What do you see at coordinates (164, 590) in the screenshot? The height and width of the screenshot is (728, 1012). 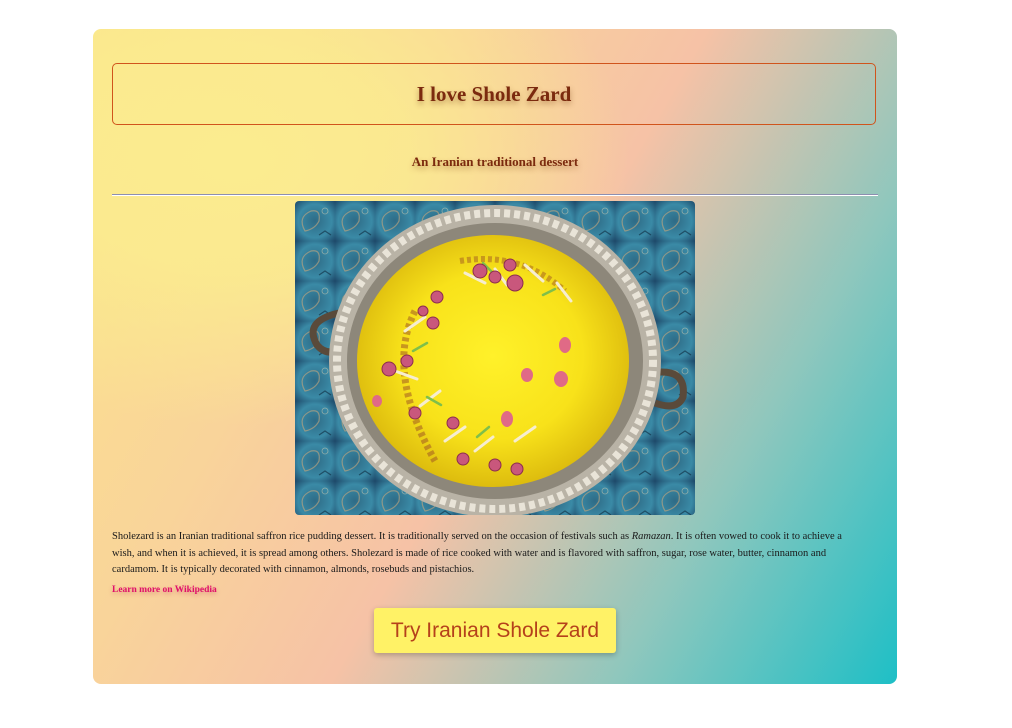 I see `wikipedia-link: Learn more on Wikipedia` at bounding box center [164, 590].